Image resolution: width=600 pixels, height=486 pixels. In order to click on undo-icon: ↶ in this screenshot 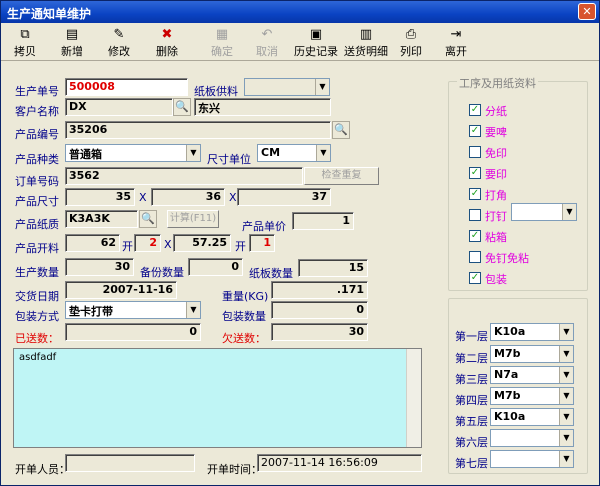, I will do `click(267, 34)`.